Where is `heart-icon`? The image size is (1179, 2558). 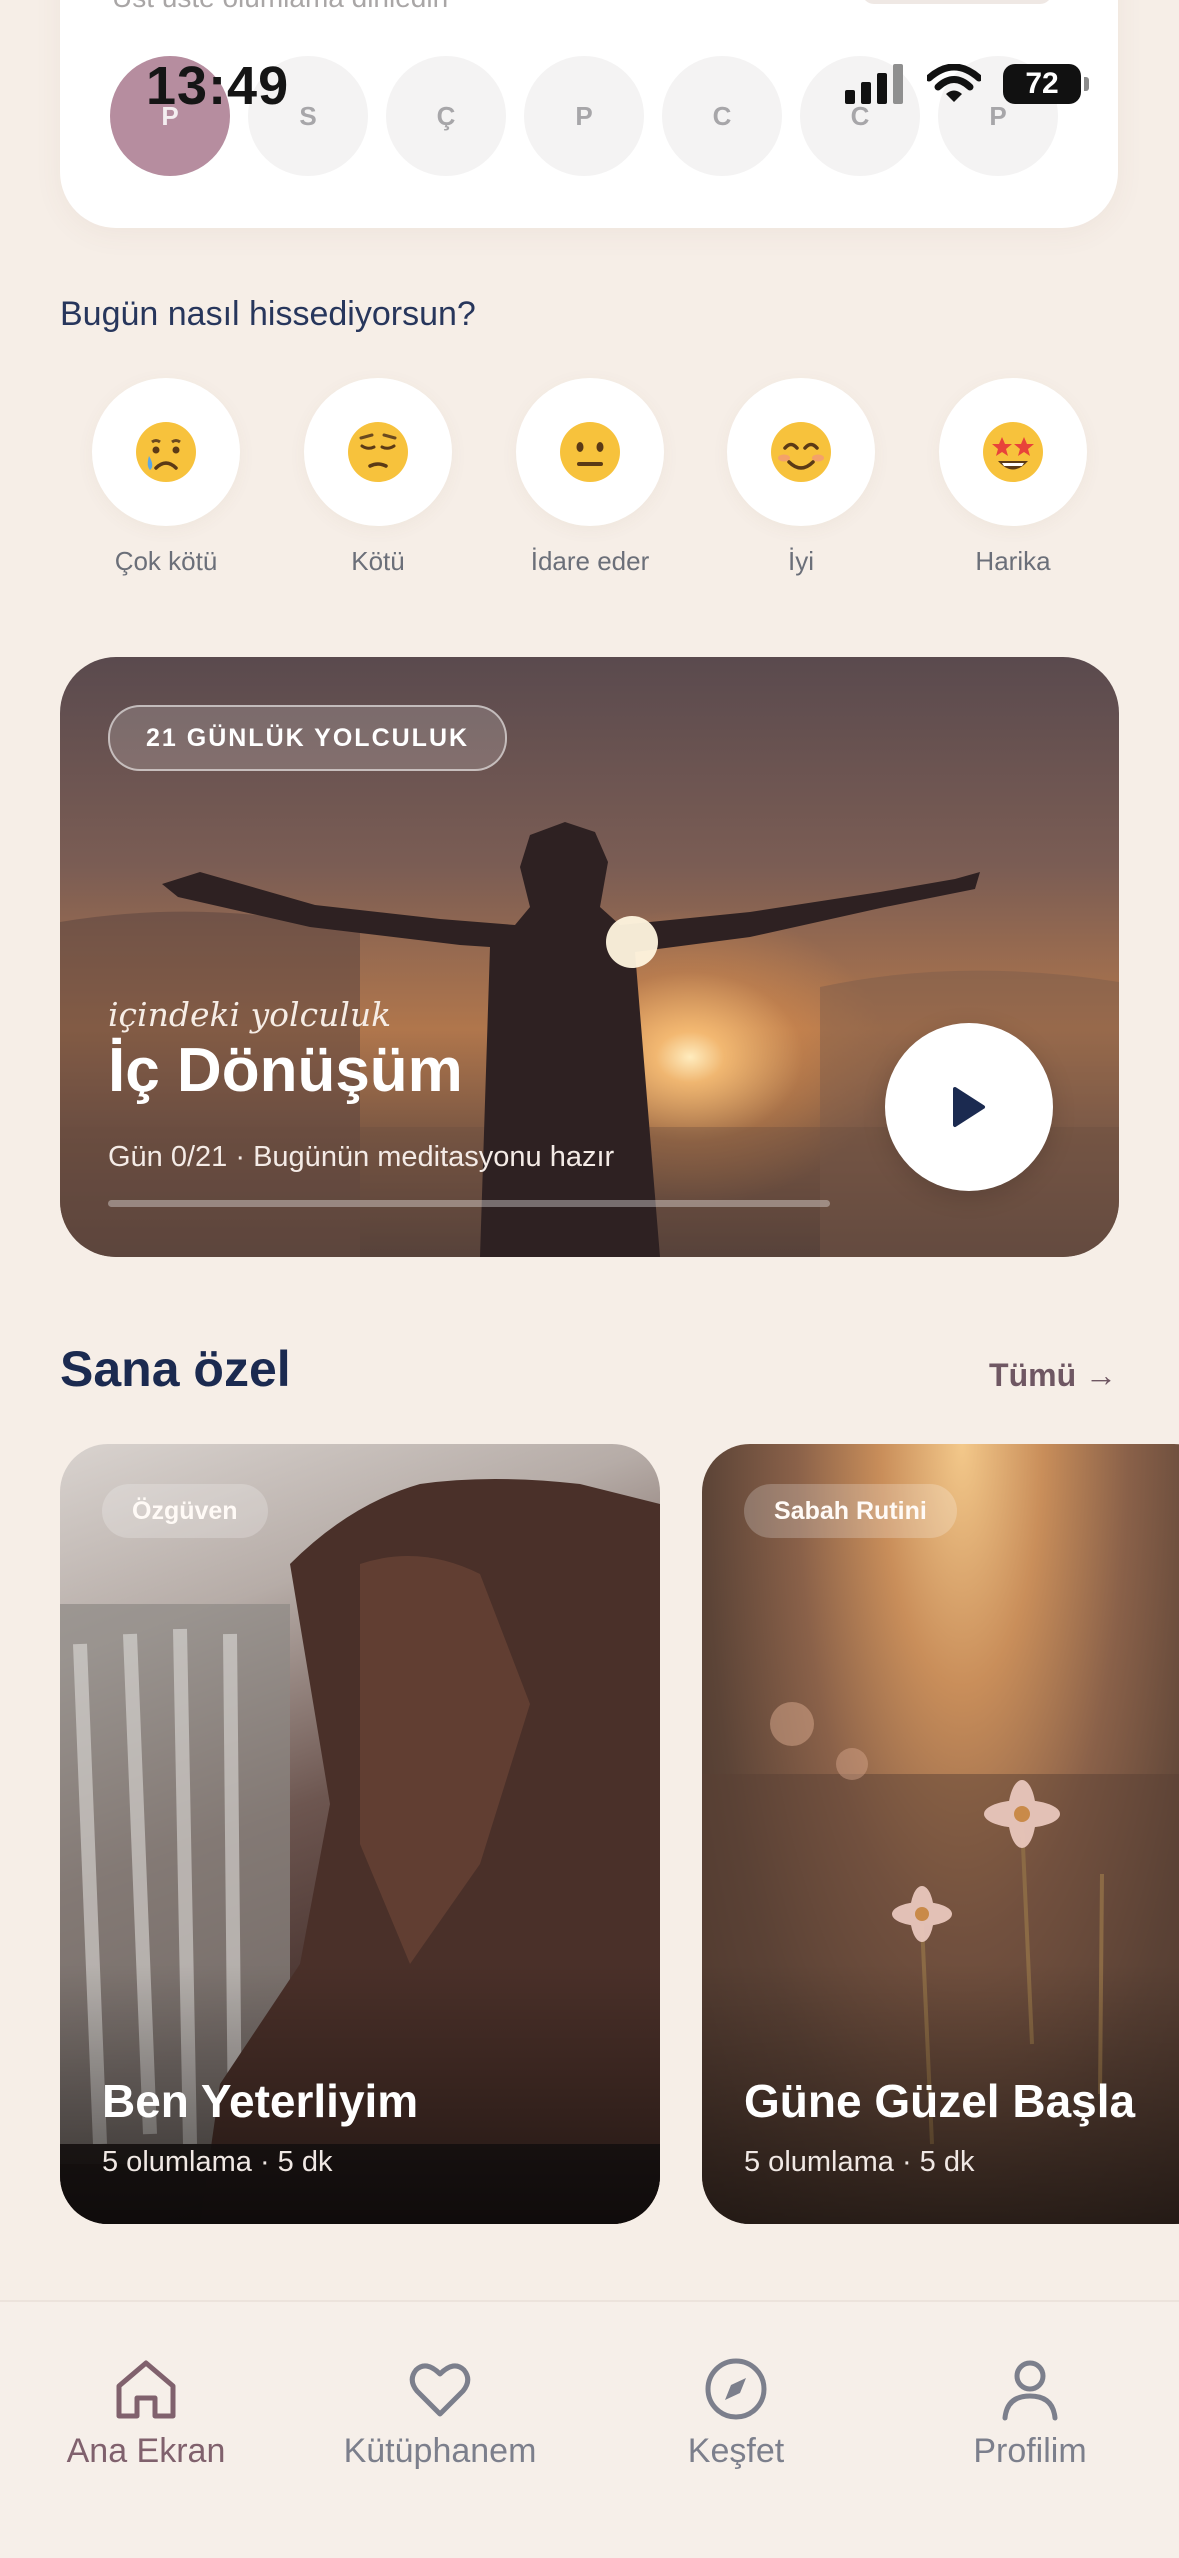 heart-icon is located at coordinates (440, 2390).